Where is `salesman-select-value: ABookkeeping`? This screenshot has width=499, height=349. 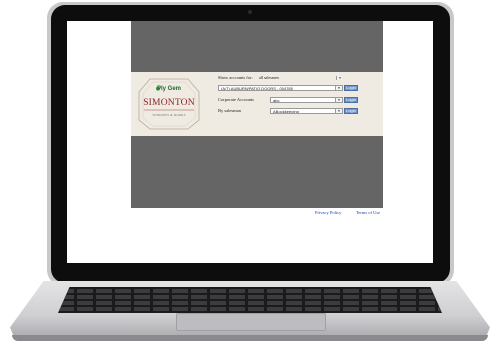
salesman-select-value: ABookkeeping is located at coordinates (286, 111).